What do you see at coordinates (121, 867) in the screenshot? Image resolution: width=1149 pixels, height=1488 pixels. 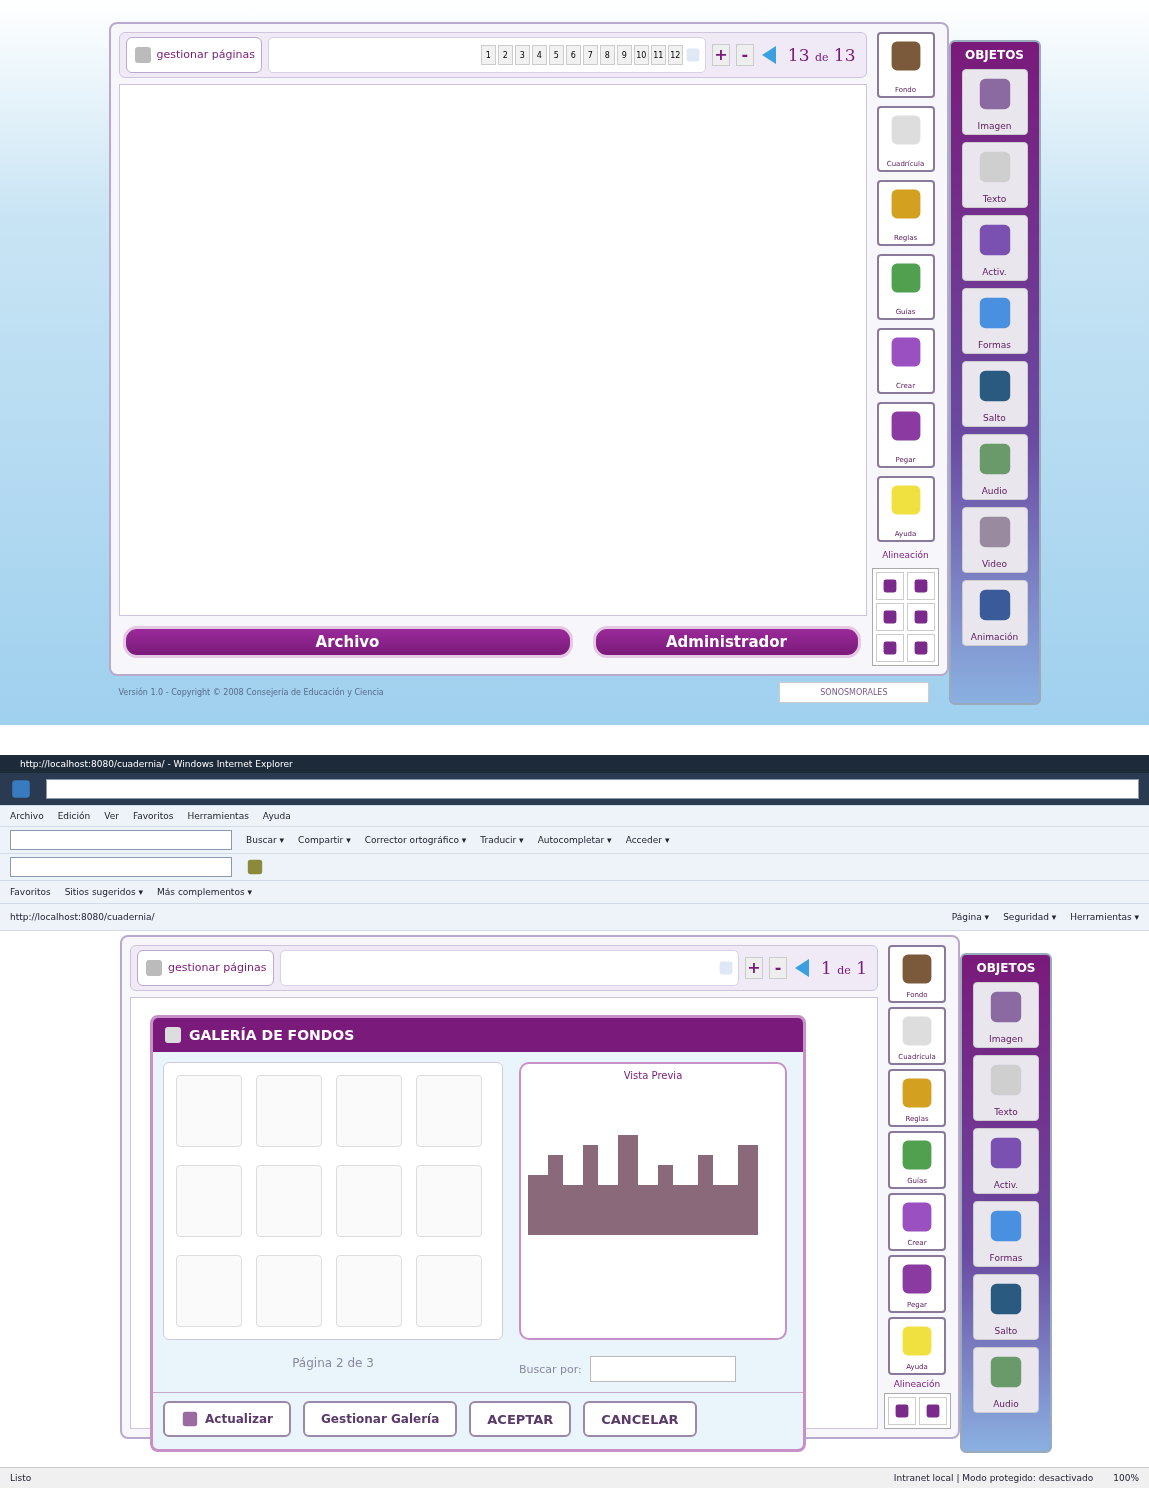 I see `toolbar-field` at bounding box center [121, 867].